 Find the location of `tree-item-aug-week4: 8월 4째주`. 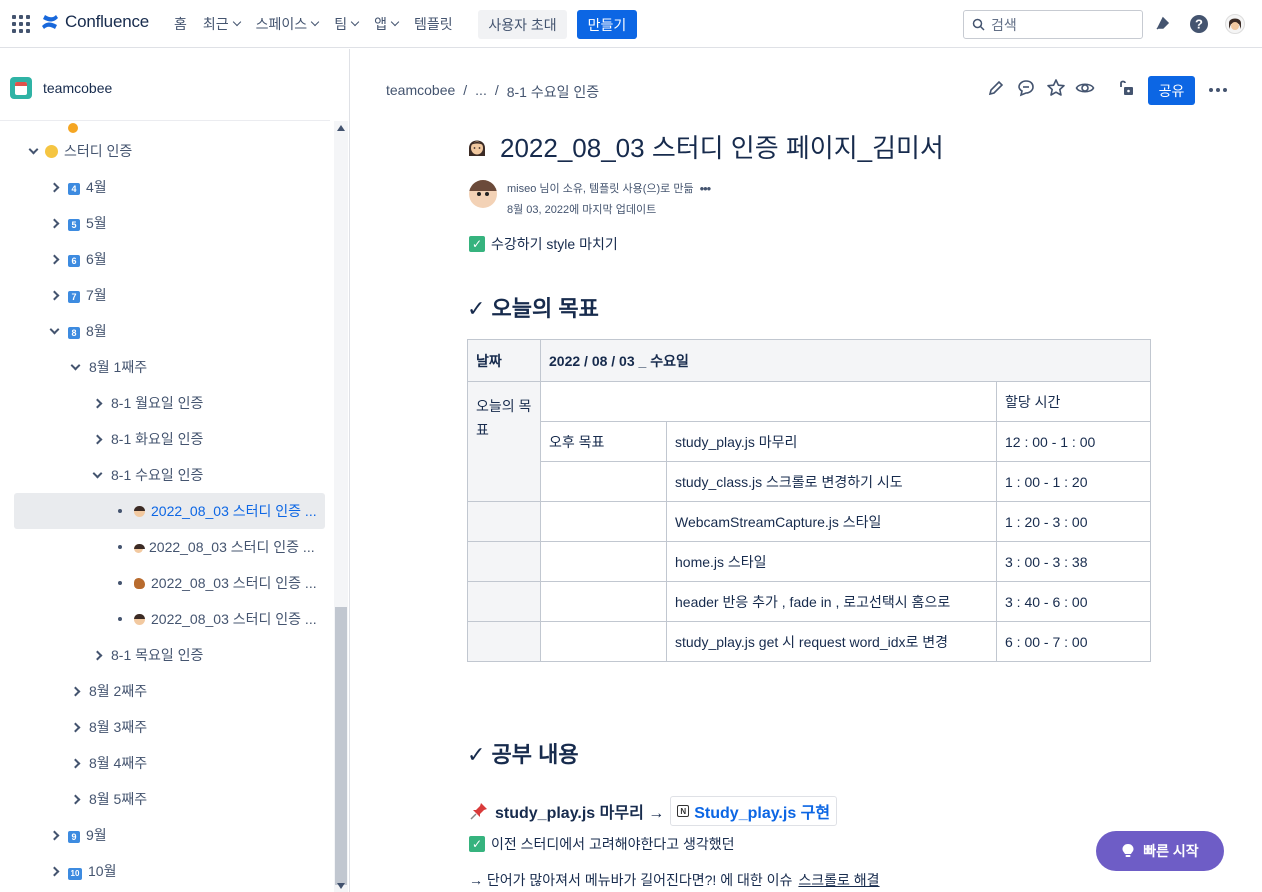

tree-item-aug-week4: 8월 4째주 is located at coordinates (165, 763).